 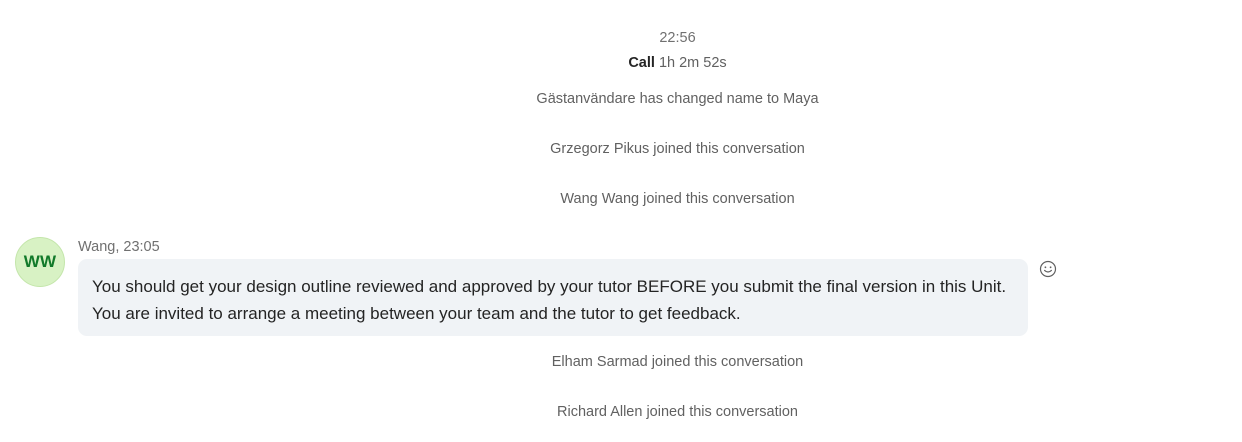 What do you see at coordinates (119, 247) in the screenshot?
I see `message-meta: Wang, 23:05` at bounding box center [119, 247].